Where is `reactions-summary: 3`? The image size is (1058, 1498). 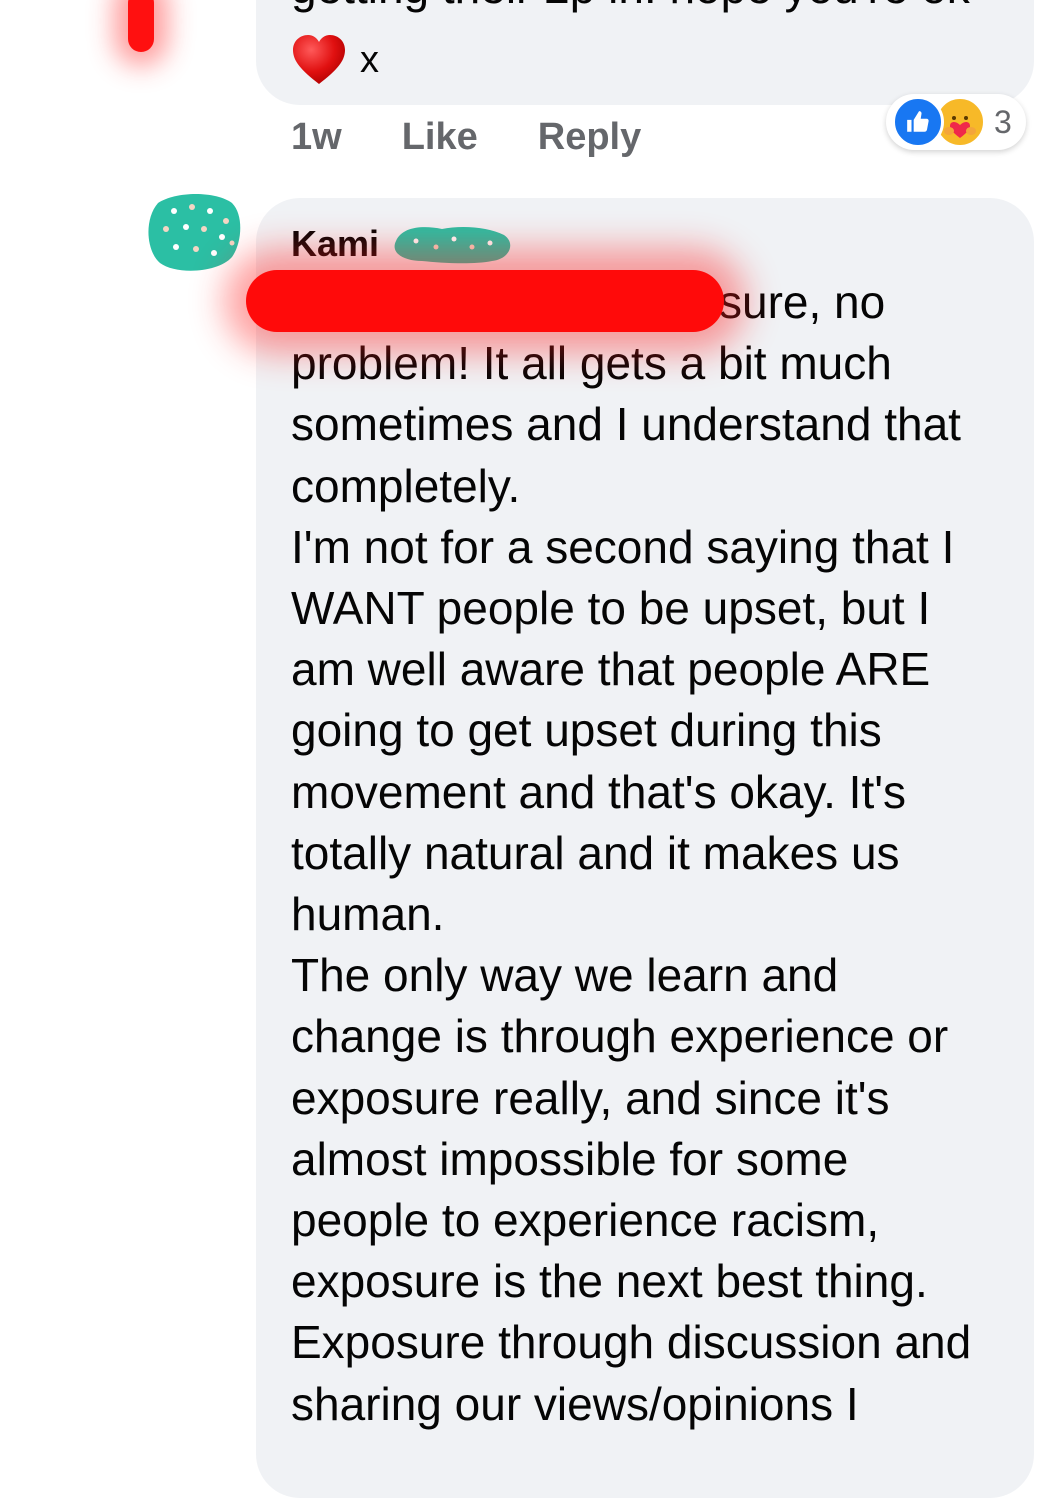
reactions-summary: 3 is located at coordinates (956, 122).